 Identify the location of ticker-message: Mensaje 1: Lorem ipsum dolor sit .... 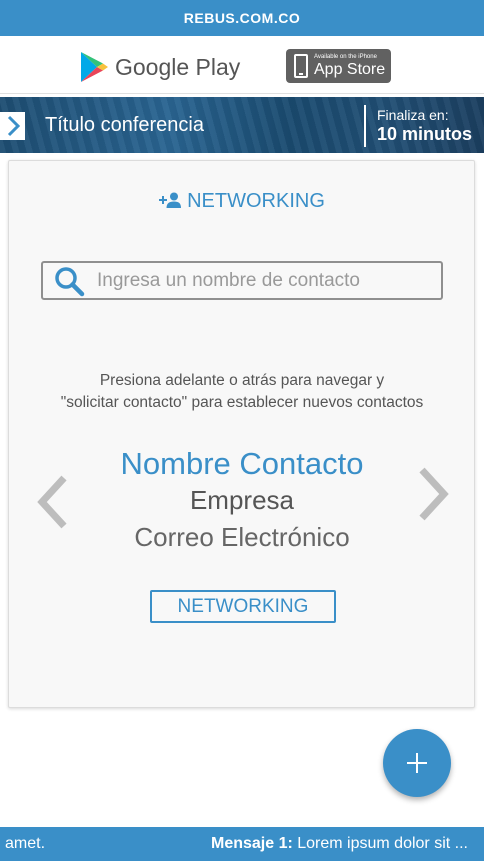
(339, 844).